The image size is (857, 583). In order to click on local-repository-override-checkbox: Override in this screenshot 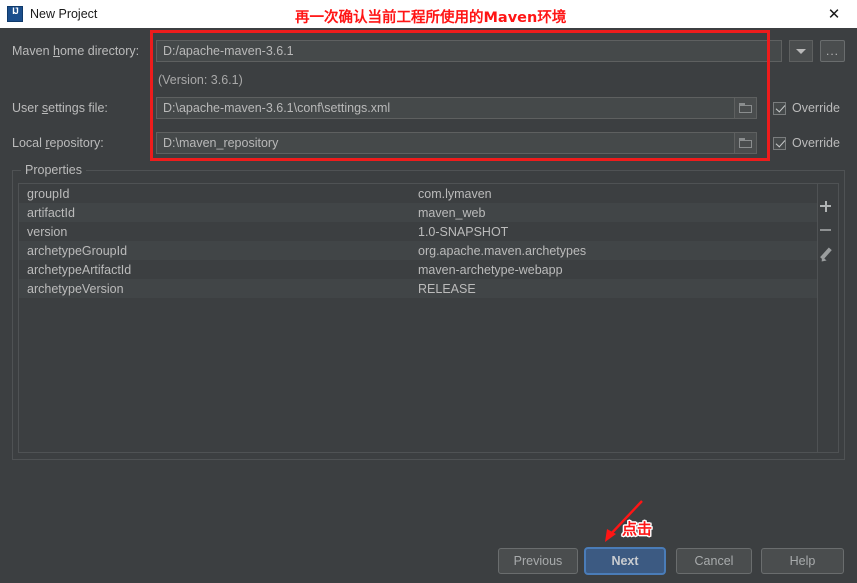, I will do `click(806, 143)`.